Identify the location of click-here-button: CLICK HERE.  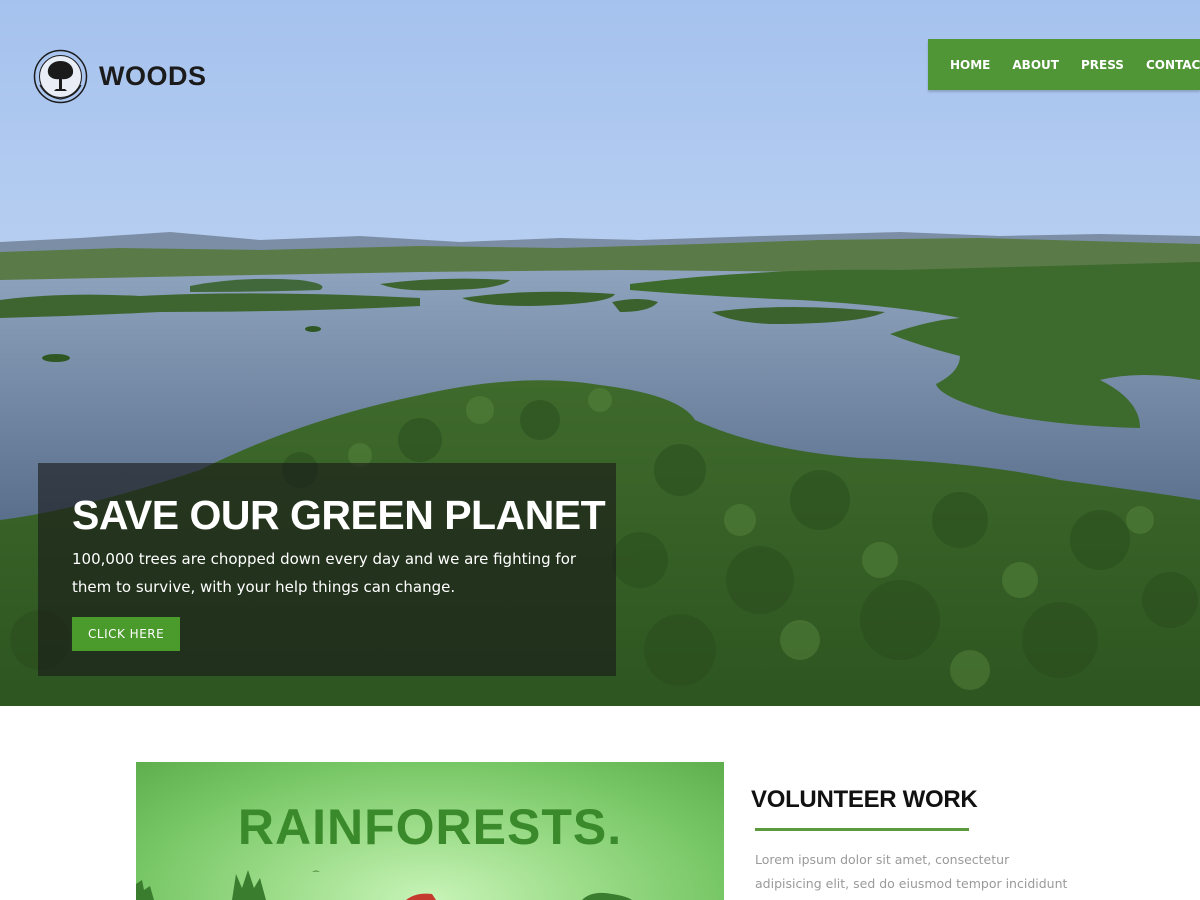
(126, 634).